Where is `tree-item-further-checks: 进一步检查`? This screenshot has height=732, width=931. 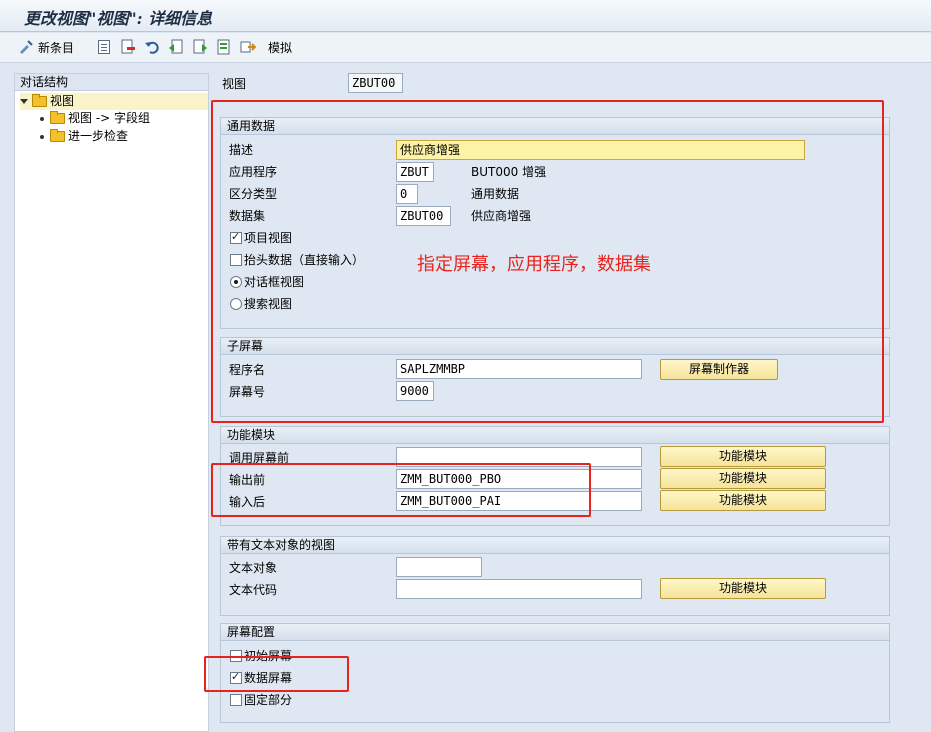 tree-item-further-checks: 进一步检查 is located at coordinates (84, 136).